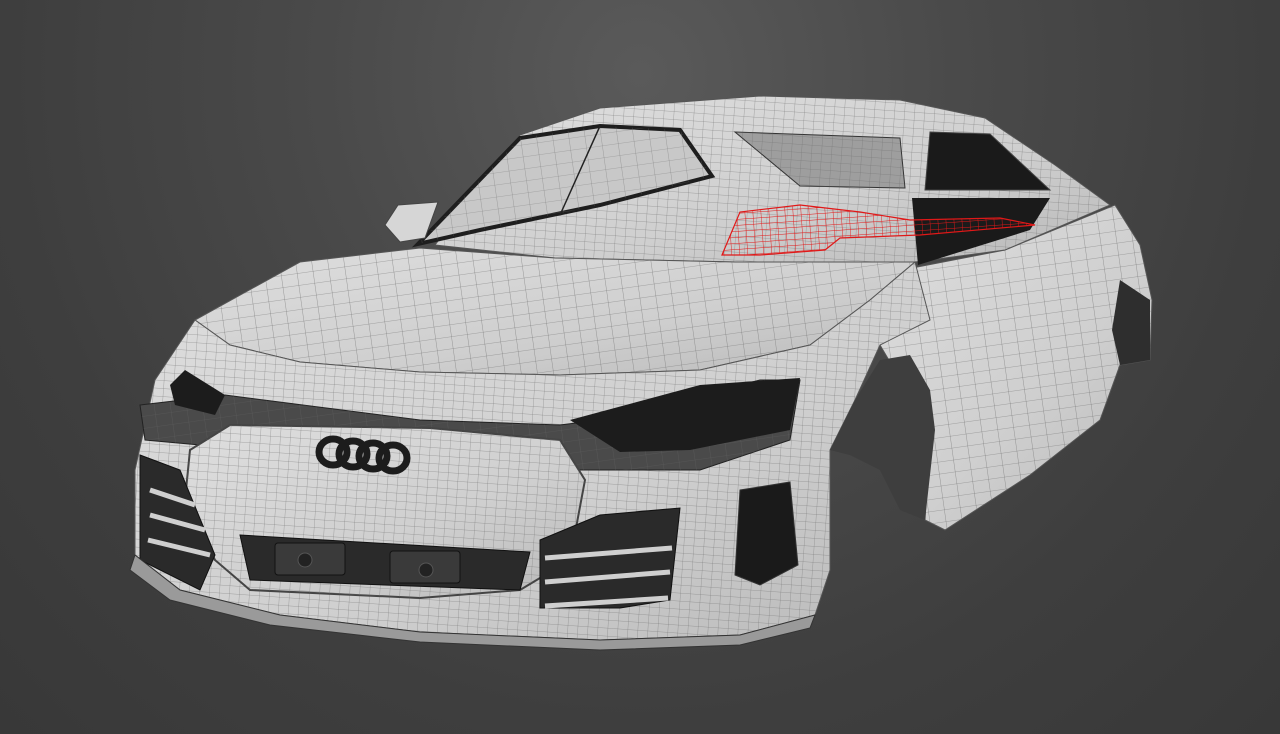 Image resolution: width=1280 pixels, height=734 pixels. Describe the element at coordinates (766, 533) in the screenshot. I see `side-vent` at that location.